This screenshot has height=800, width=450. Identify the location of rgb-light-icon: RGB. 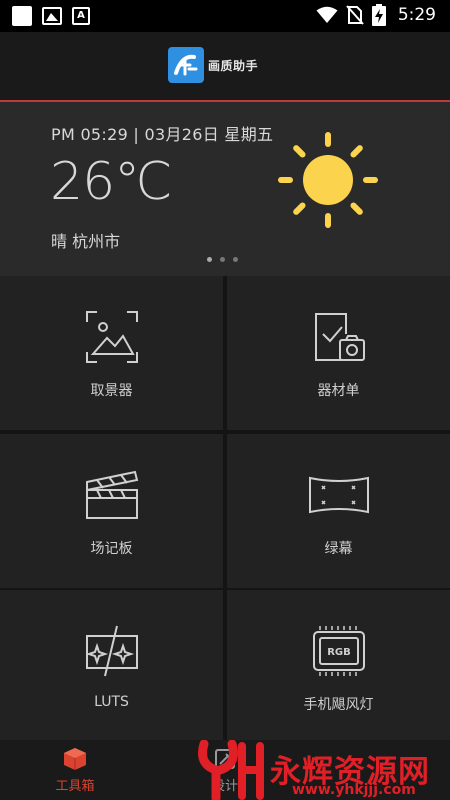
(338, 651).